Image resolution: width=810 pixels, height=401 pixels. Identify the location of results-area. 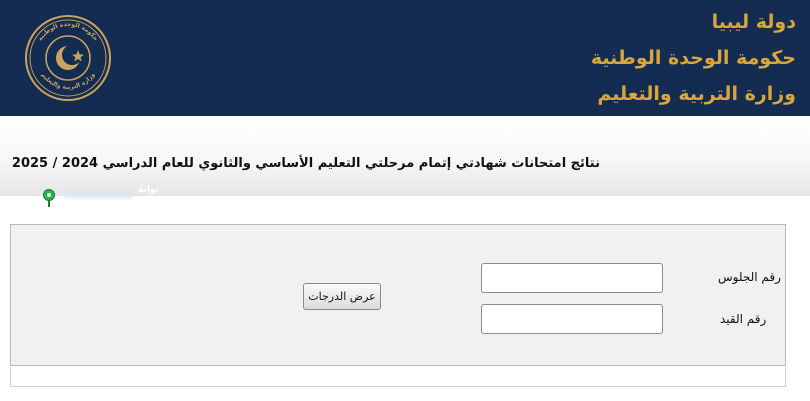
(398, 377).